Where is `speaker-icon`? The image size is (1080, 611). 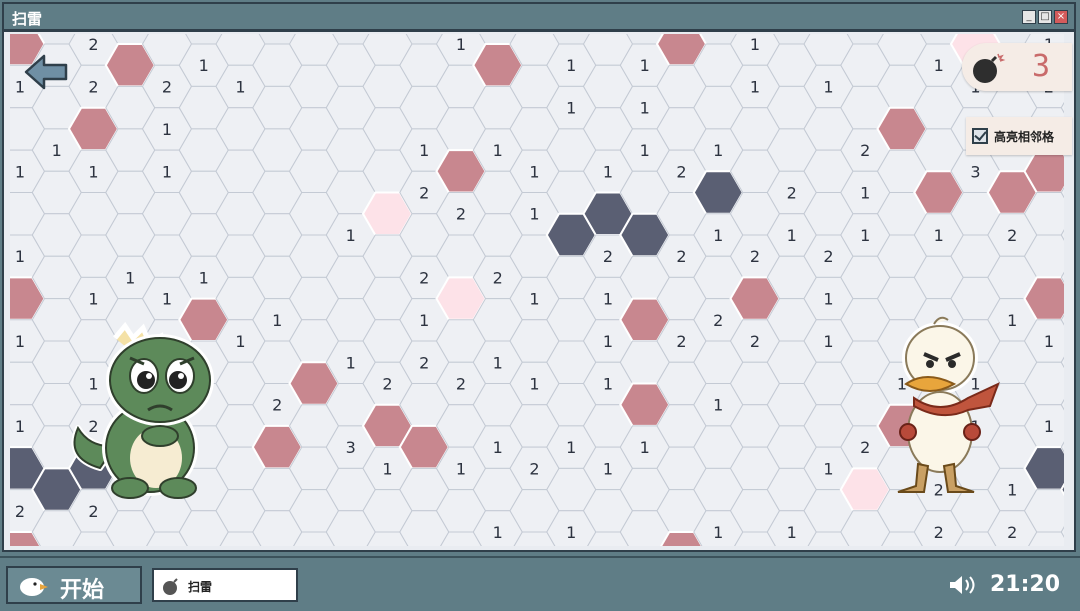
speaker-icon is located at coordinates (962, 585).